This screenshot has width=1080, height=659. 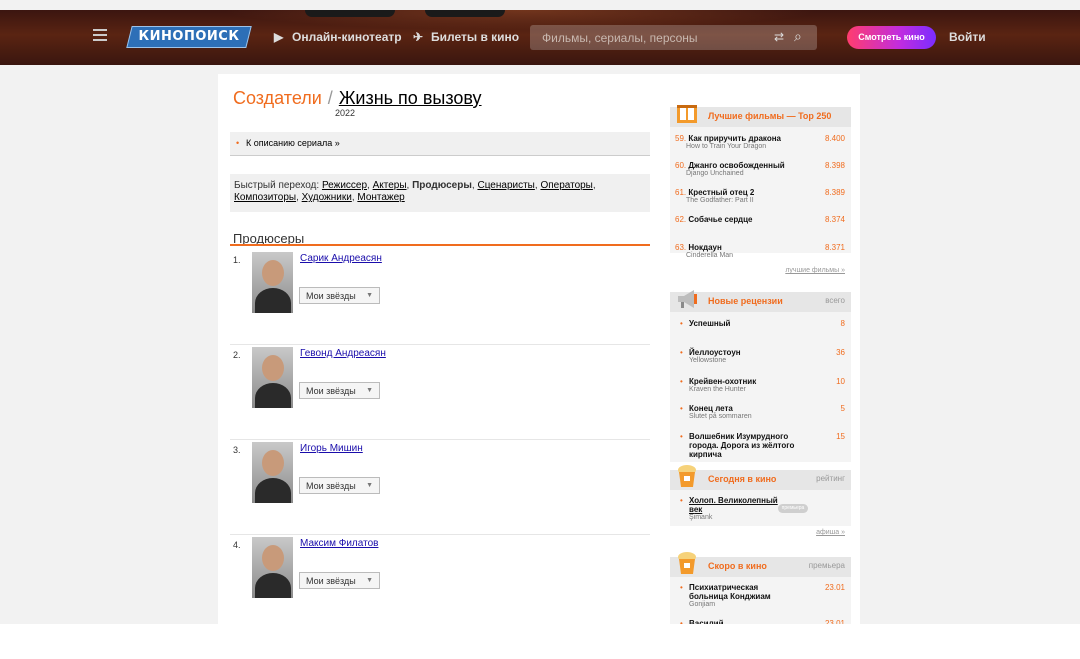 I want to click on search-icon: ⌕, so click(x=798, y=36).